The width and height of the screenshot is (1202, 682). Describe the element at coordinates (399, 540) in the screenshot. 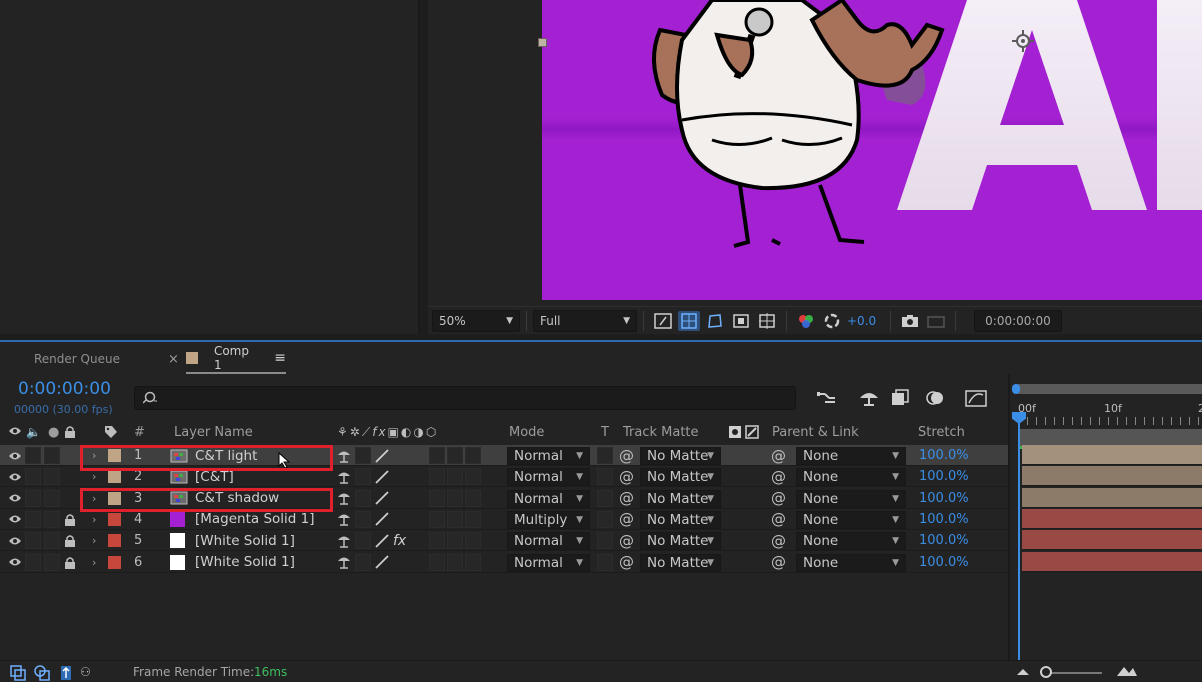

I see `effect-fx-icon: fx` at that location.